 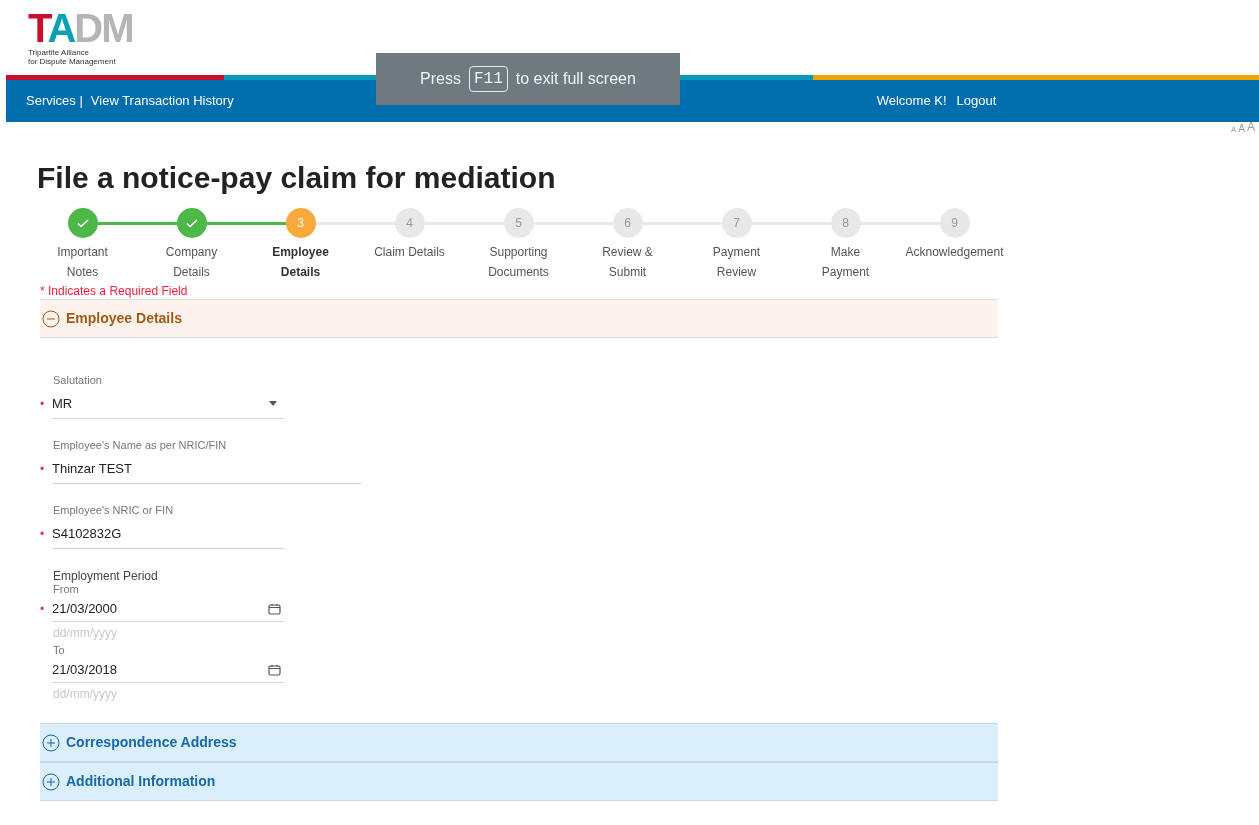 What do you see at coordinates (736, 262) in the screenshot?
I see `step-label: Payment Review` at bounding box center [736, 262].